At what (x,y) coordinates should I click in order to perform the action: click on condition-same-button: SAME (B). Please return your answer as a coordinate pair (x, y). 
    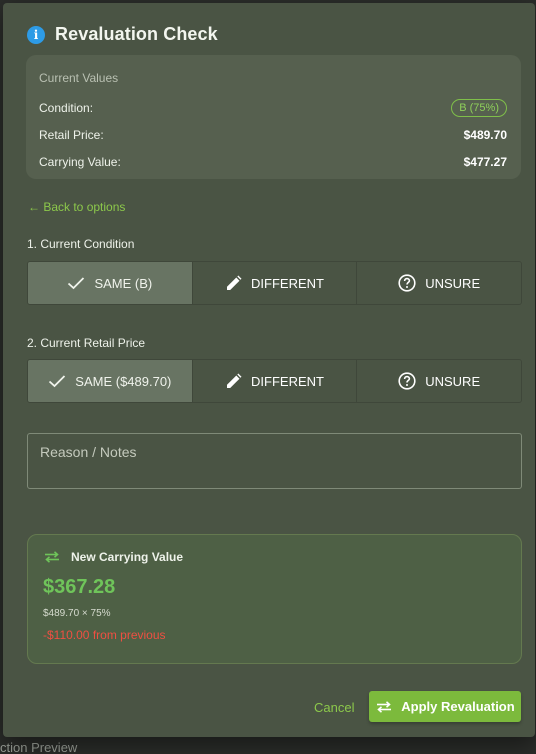
    Looking at the image, I should click on (110, 283).